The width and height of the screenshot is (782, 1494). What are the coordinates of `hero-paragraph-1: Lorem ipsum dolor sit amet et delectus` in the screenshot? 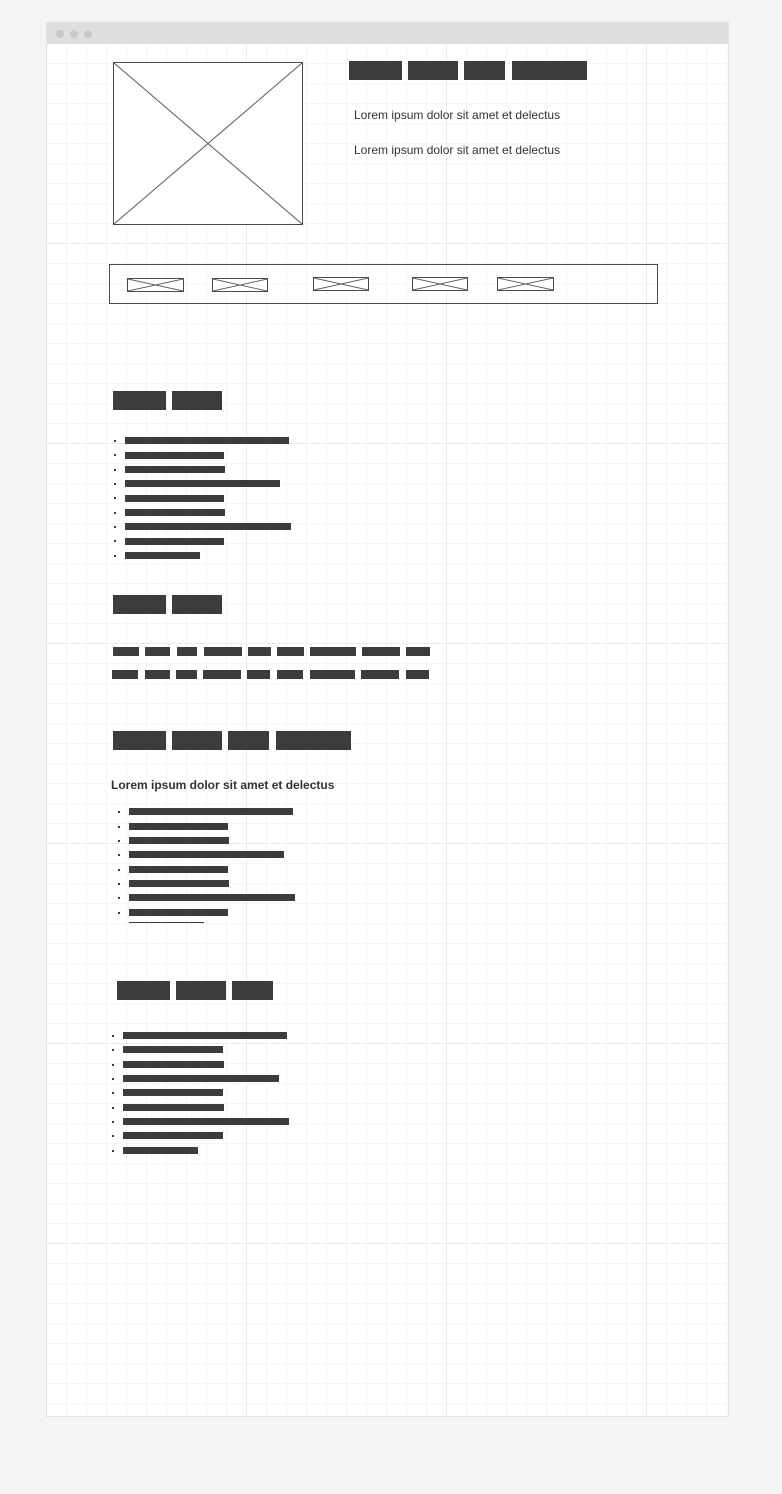 It's located at (457, 115).